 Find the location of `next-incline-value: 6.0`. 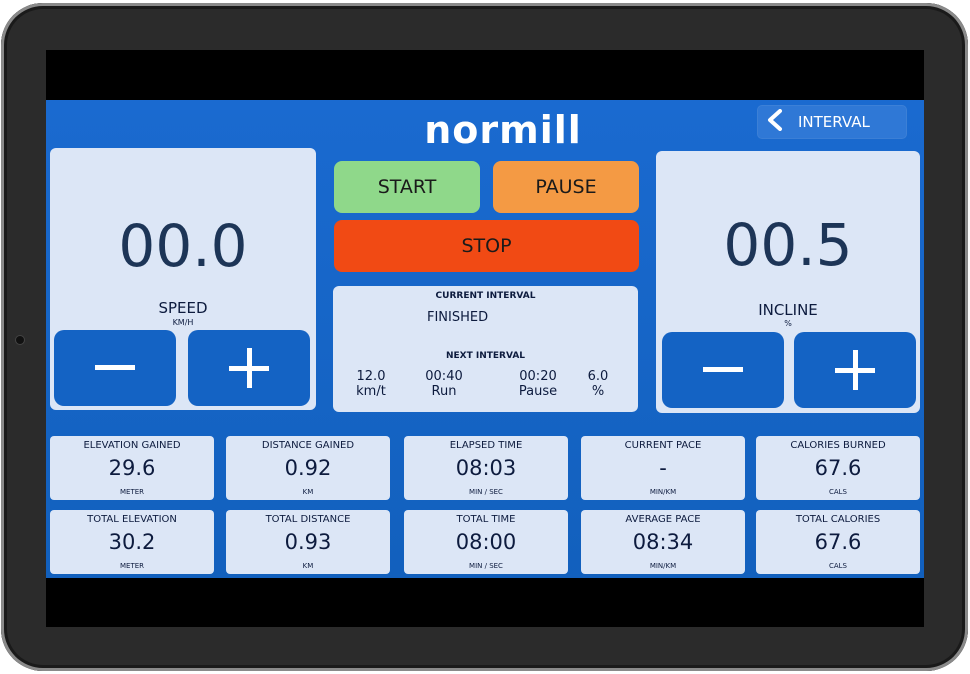

next-incline-value: 6.0 is located at coordinates (598, 376).